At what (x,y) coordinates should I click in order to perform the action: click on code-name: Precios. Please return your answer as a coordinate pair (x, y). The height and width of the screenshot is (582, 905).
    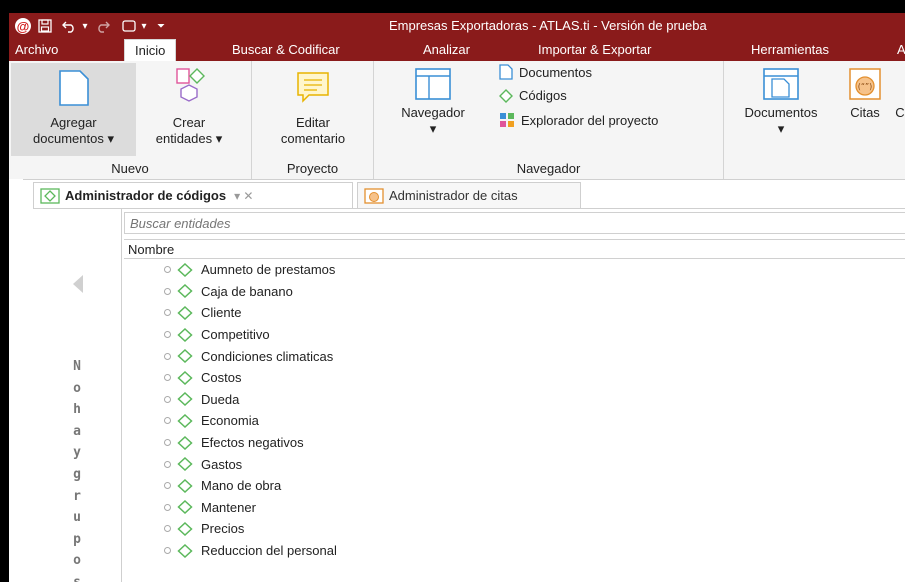
    Looking at the image, I should click on (223, 529).